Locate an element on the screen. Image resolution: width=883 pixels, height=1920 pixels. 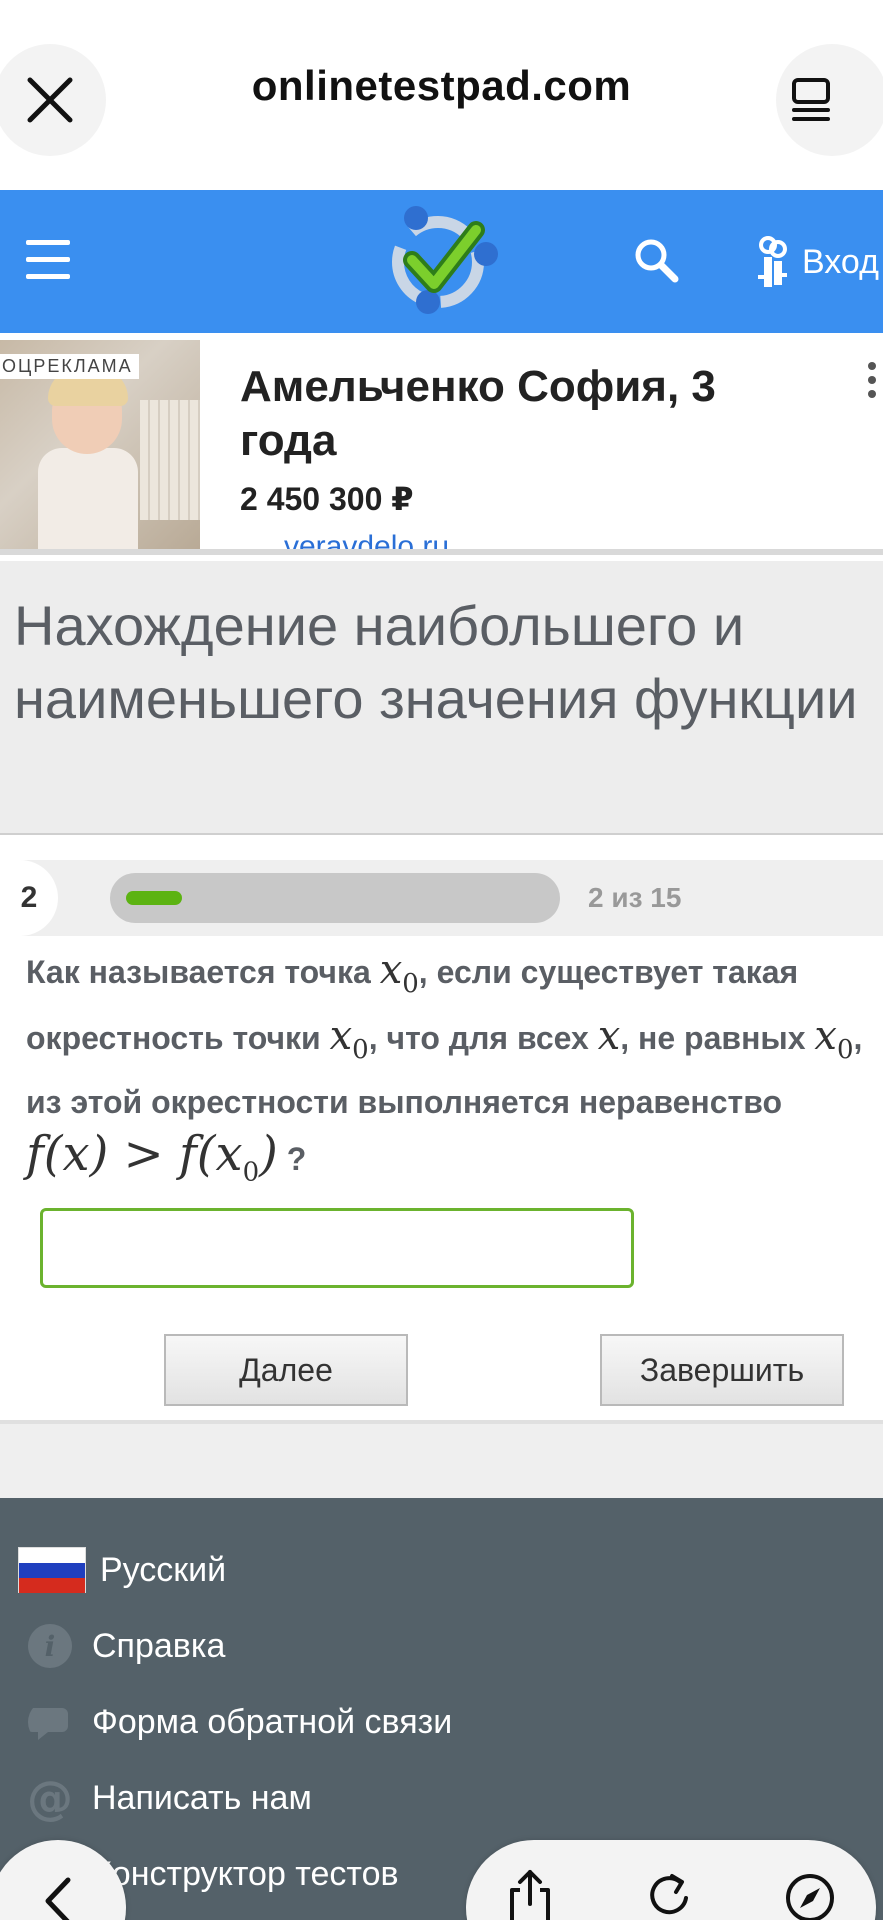
progress-counter: 2 из 15 is located at coordinates (635, 897).